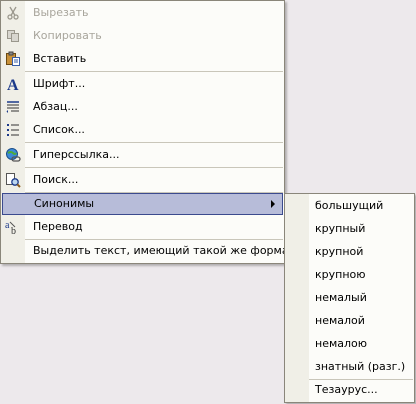 This screenshot has height=404, width=416. I want to click on menu-item-label: Вставить, so click(60, 58).